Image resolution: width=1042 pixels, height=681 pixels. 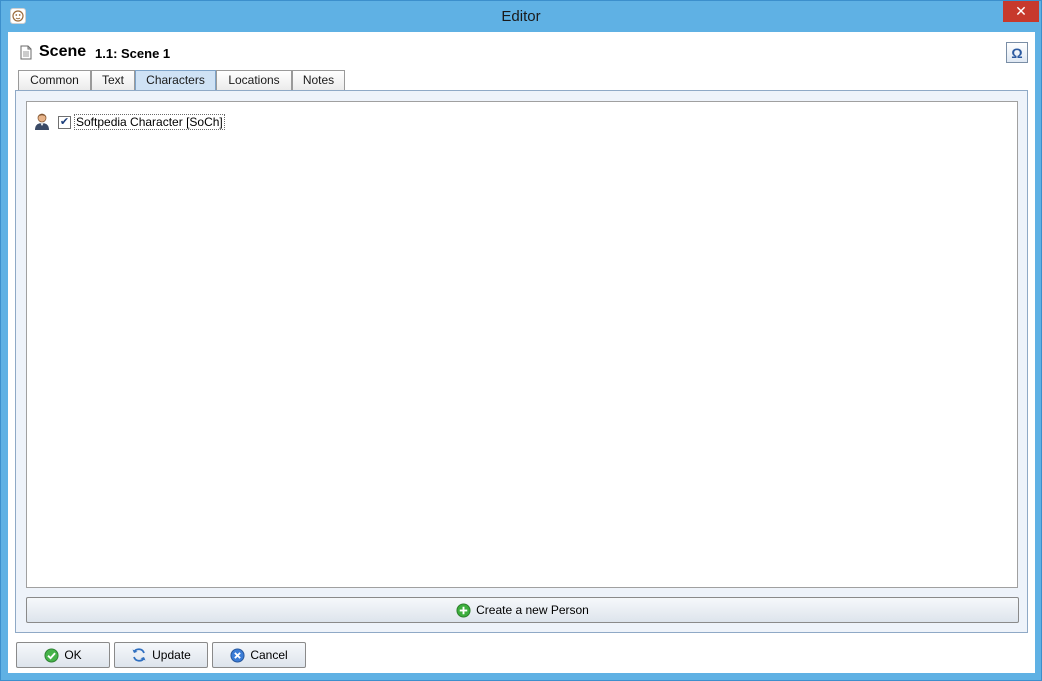 What do you see at coordinates (254, 80) in the screenshot?
I see `tab-locations: Locations` at bounding box center [254, 80].